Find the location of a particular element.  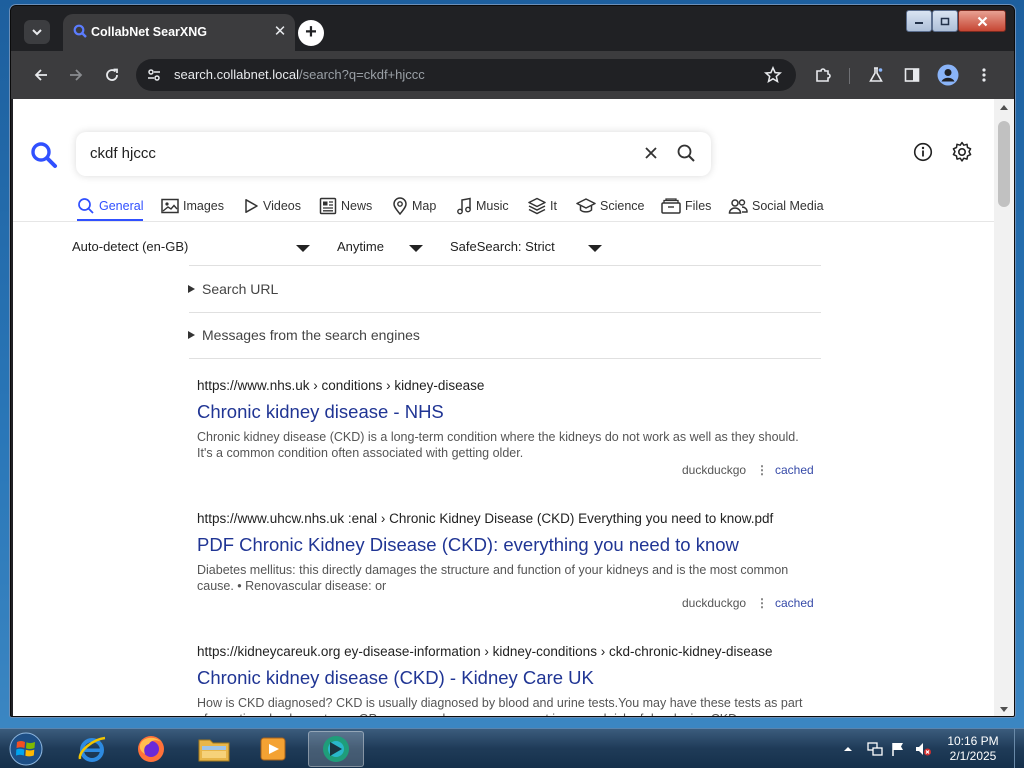

taskbar-explorer is located at coordinates (214, 749).